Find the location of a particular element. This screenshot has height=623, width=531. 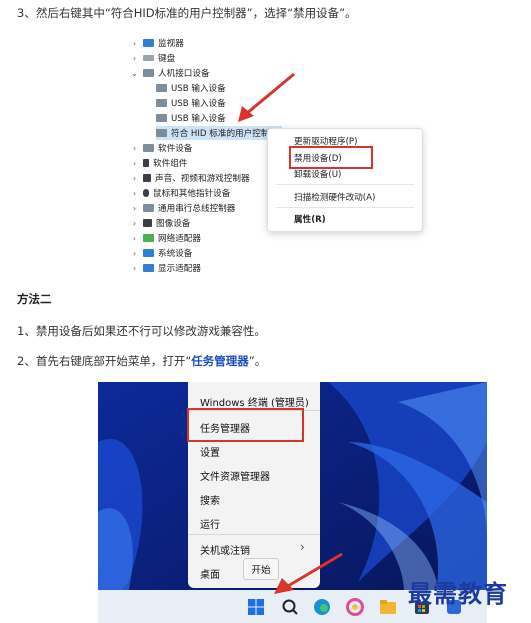

tree-item-keyboard: › 键盘 is located at coordinates (152, 58).